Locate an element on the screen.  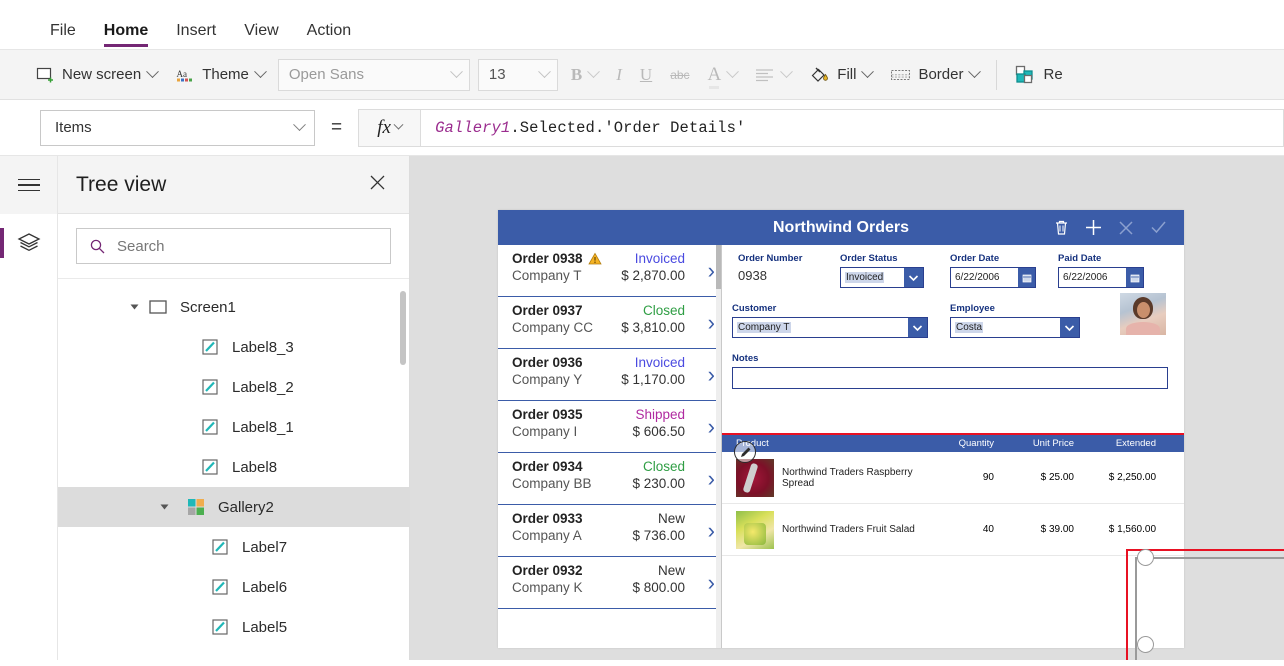
search-container is located at coordinates (233, 246).